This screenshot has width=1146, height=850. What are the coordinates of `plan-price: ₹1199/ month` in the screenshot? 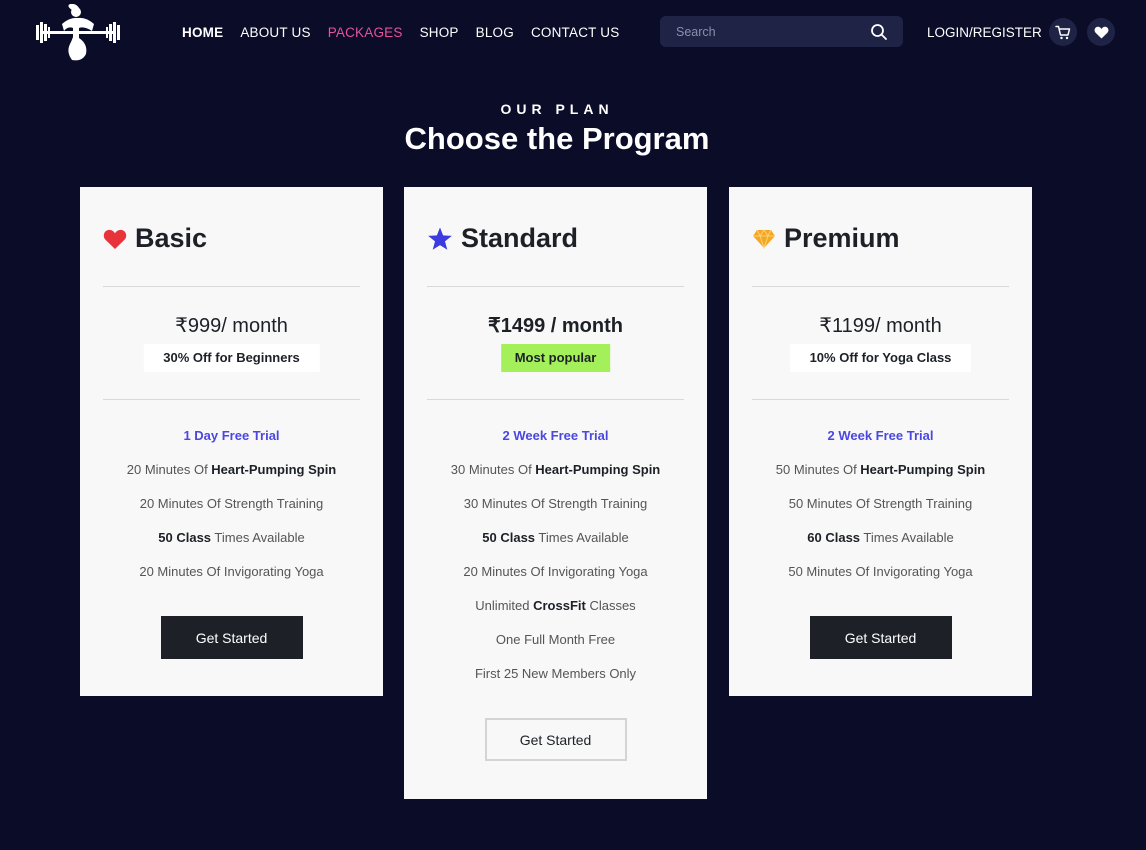 It's located at (880, 325).